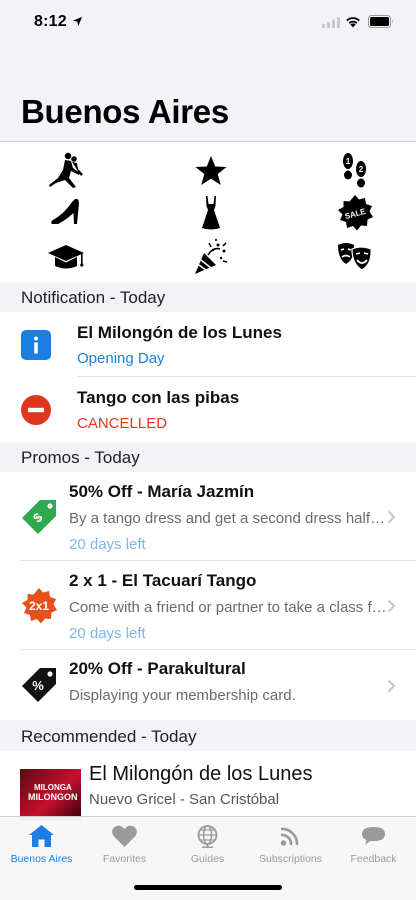 Image resolution: width=416 pixels, height=900 pixels. Describe the element at coordinates (53, 787) in the screenshot. I see `thumbnail-text-top: MILONGA` at that location.